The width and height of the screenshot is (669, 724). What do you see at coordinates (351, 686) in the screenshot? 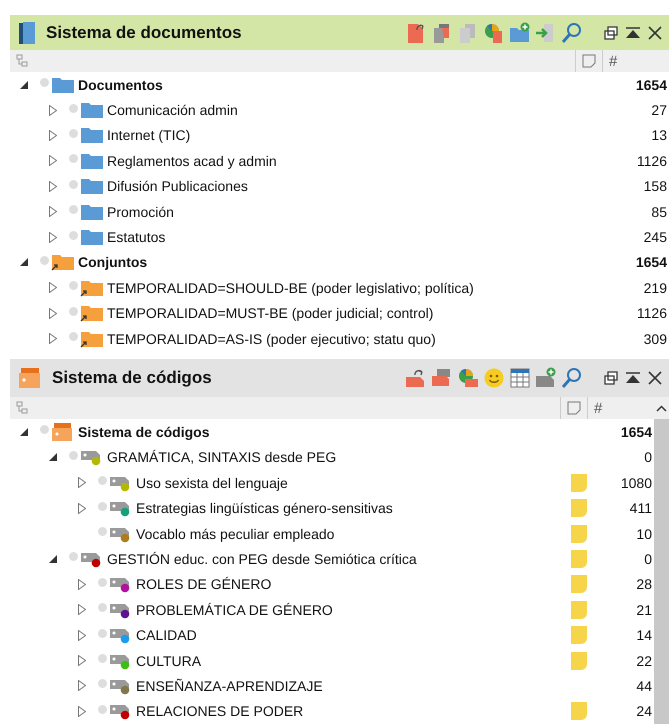
I see `tree-item: ENSEÑANZA-APRENDIZAJE` at bounding box center [351, 686].